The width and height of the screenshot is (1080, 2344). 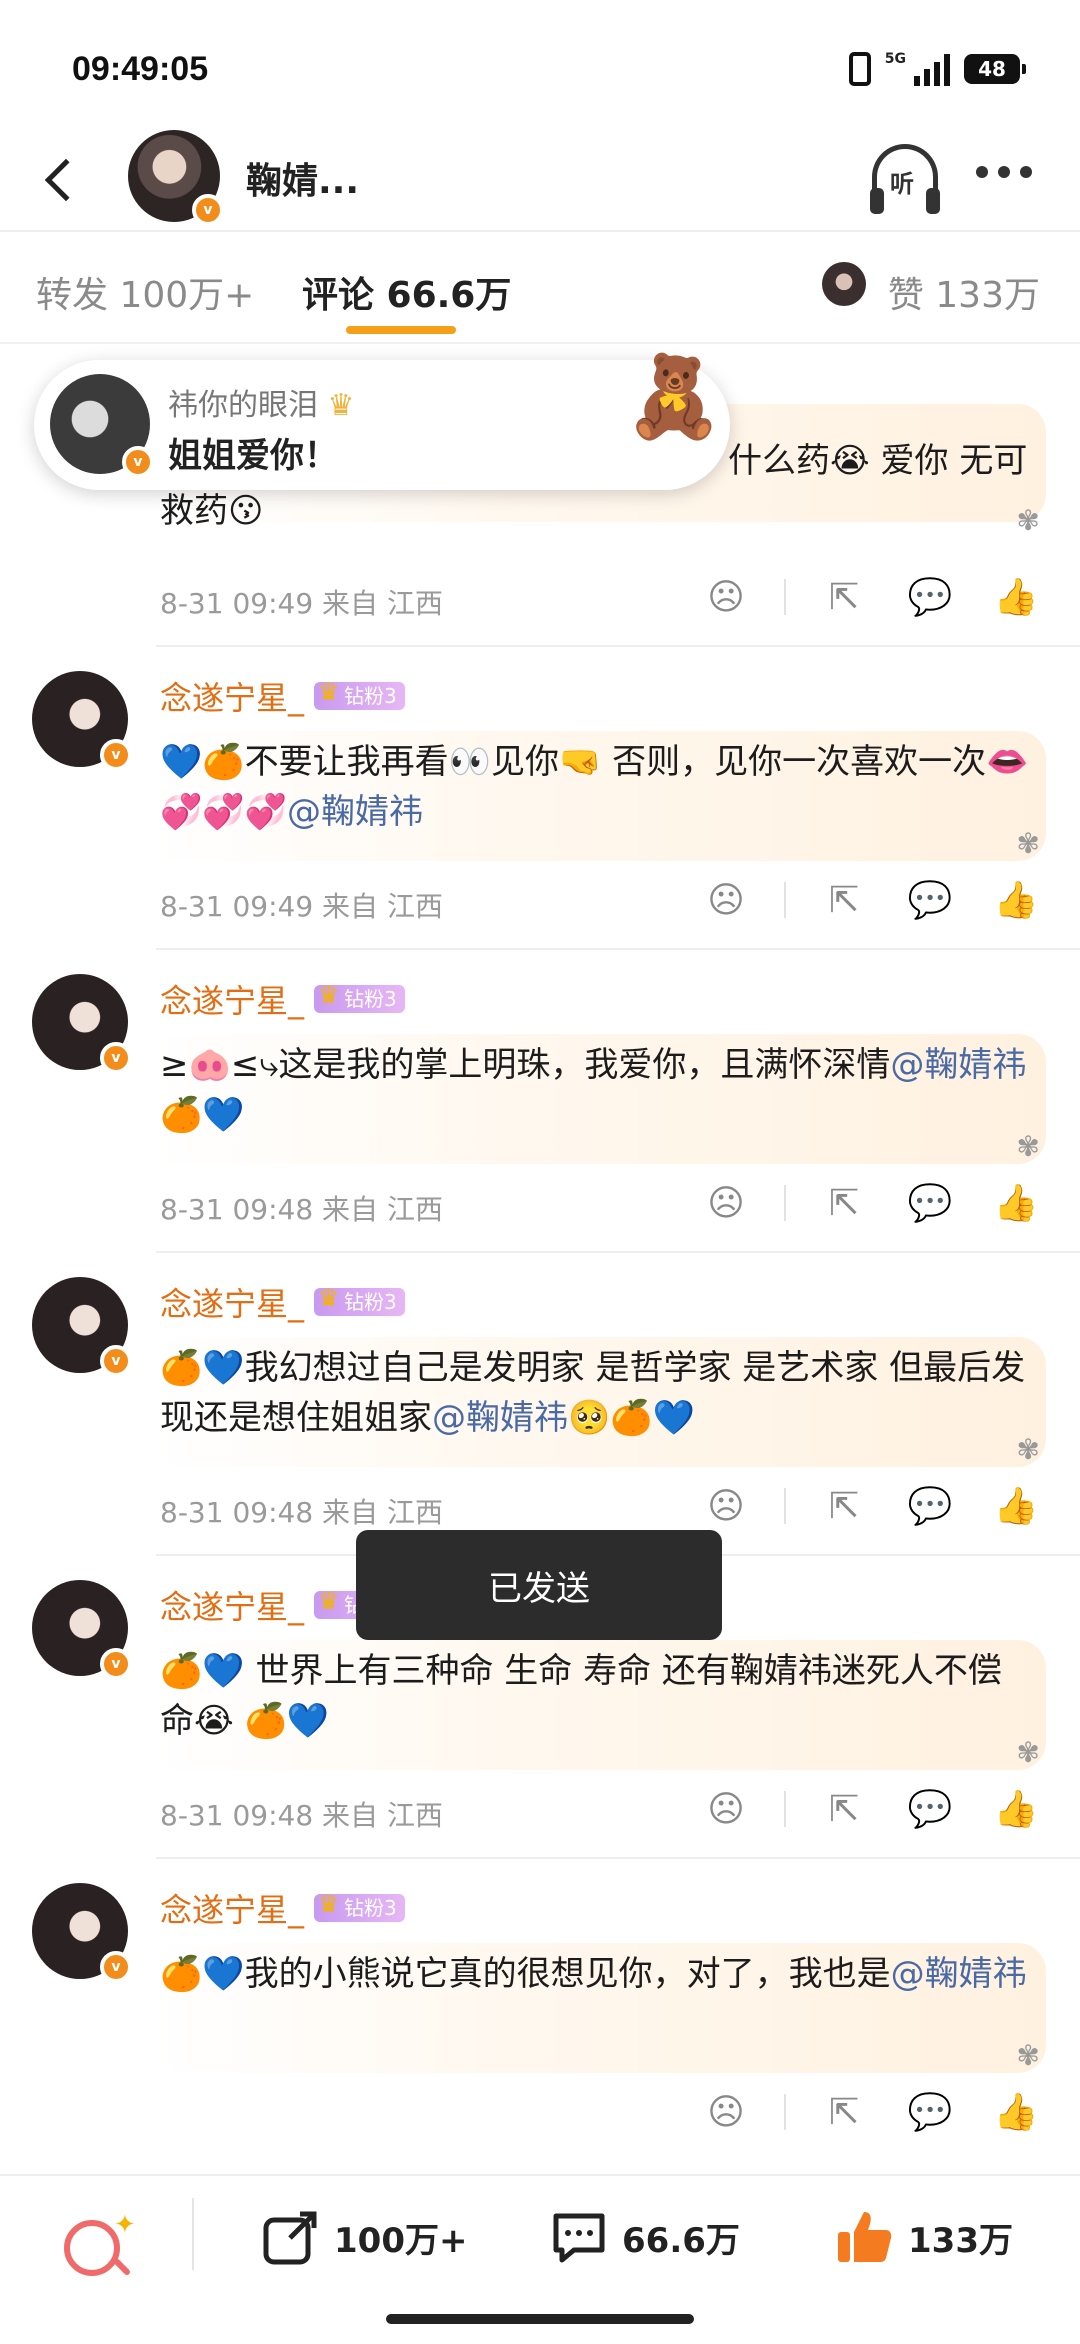 I want to click on tab-like: 赞 133万, so click(x=964, y=292).